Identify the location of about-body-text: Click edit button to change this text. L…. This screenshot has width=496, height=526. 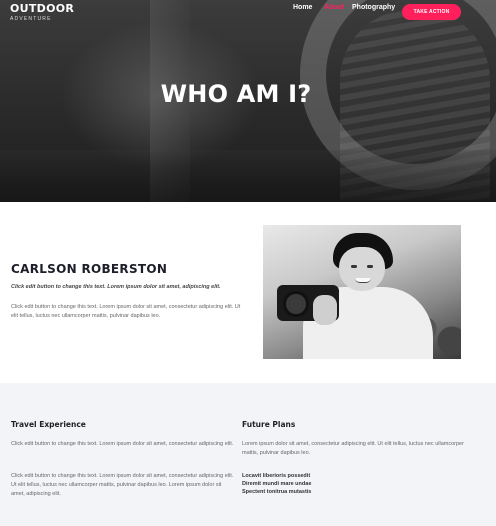
(126, 311).